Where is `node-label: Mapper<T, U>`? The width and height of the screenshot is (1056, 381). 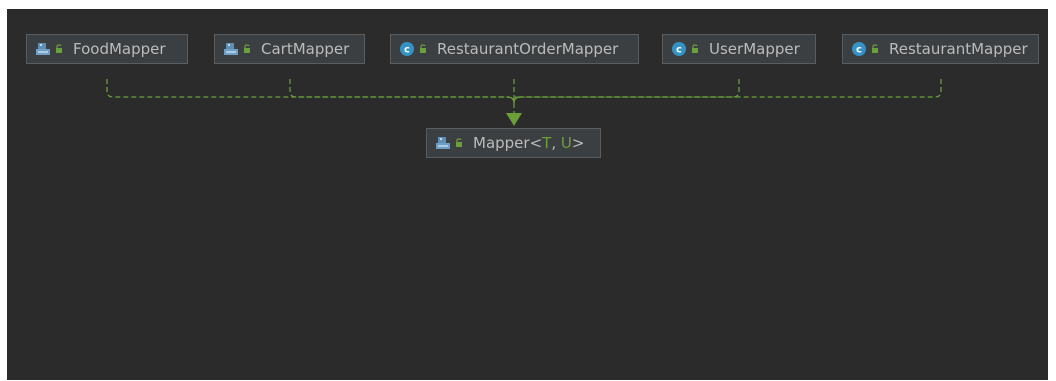
node-label: Mapper<T, U> is located at coordinates (528, 143).